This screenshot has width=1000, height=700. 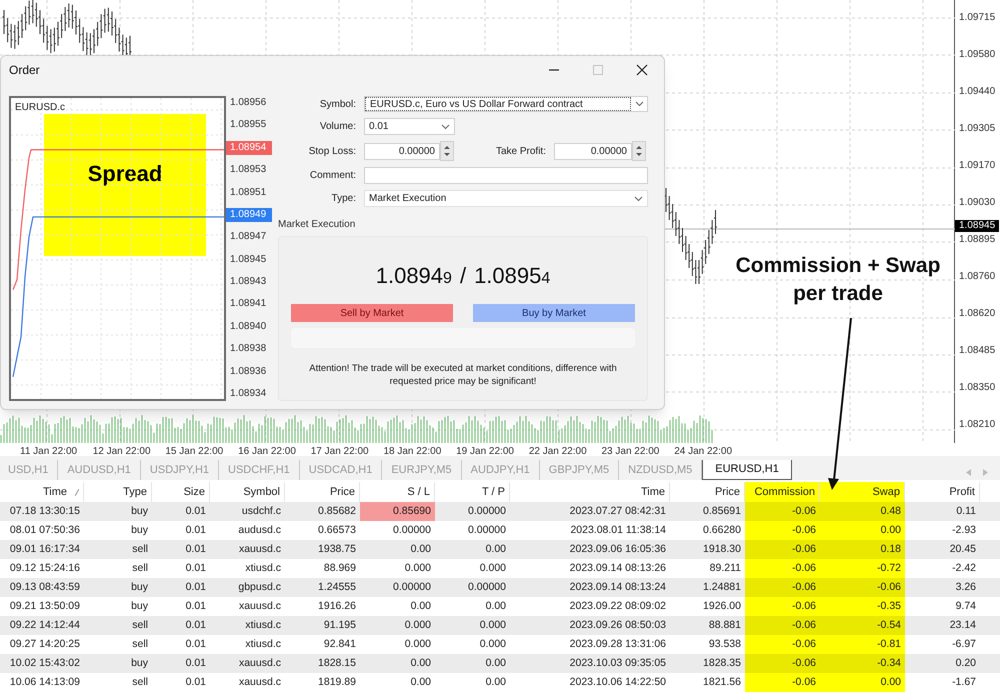 What do you see at coordinates (122, 451) in the screenshot?
I see `time-axis-label: 12 Jan 22:00` at bounding box center [122, 451].